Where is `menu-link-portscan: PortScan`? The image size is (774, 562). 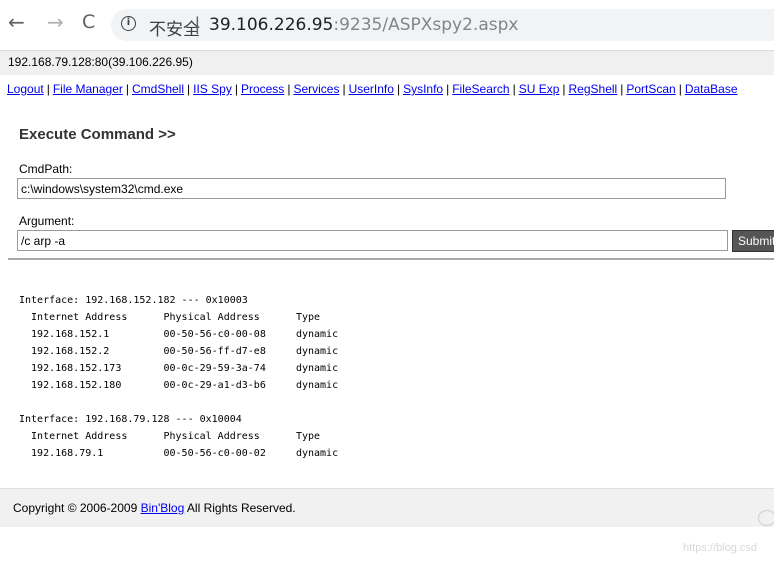 menu-link-portscan: PortScan is located at coordinates (650, 89).